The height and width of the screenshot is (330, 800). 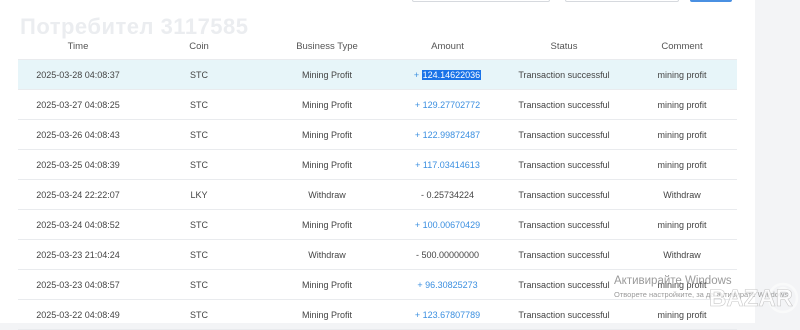 I want to click on date-picker, so click(x=622, y=1).